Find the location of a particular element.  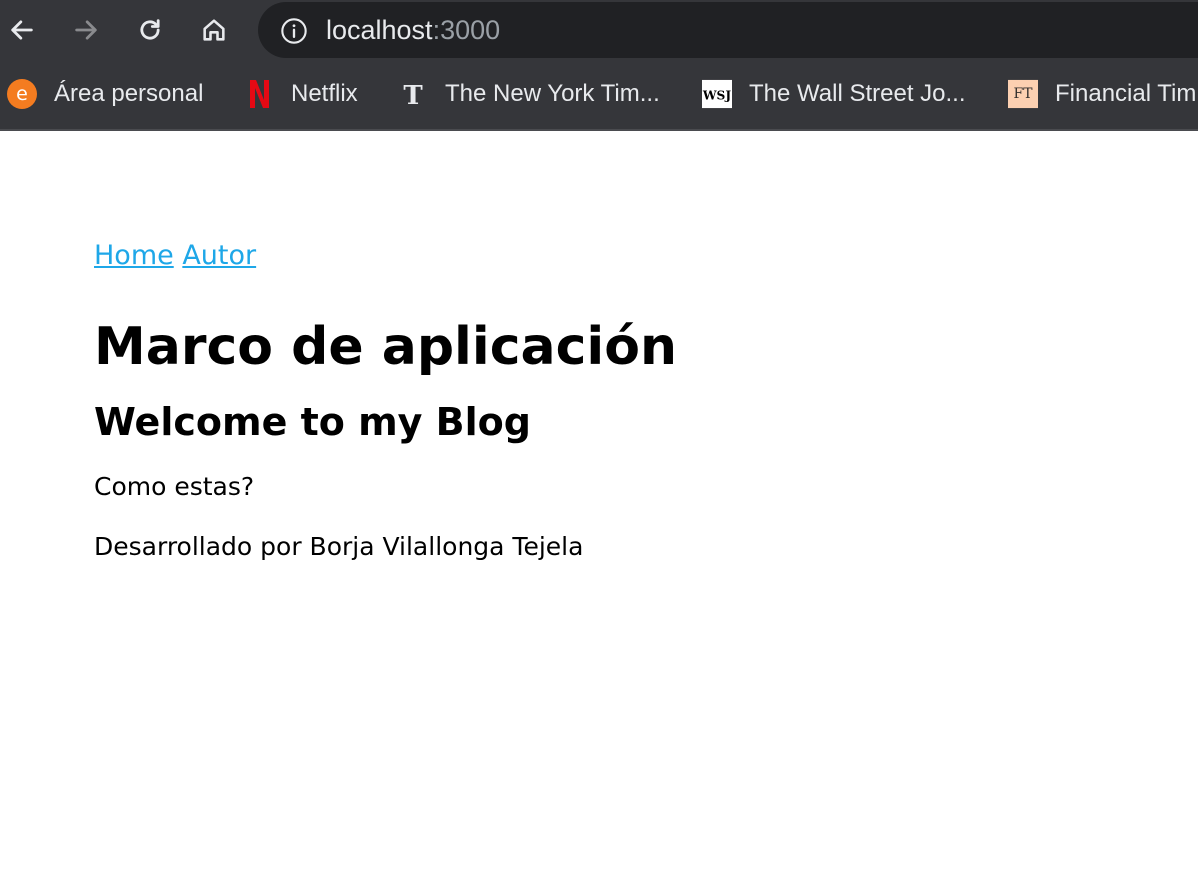

svg-text: e is located at coordinates (22, 94).